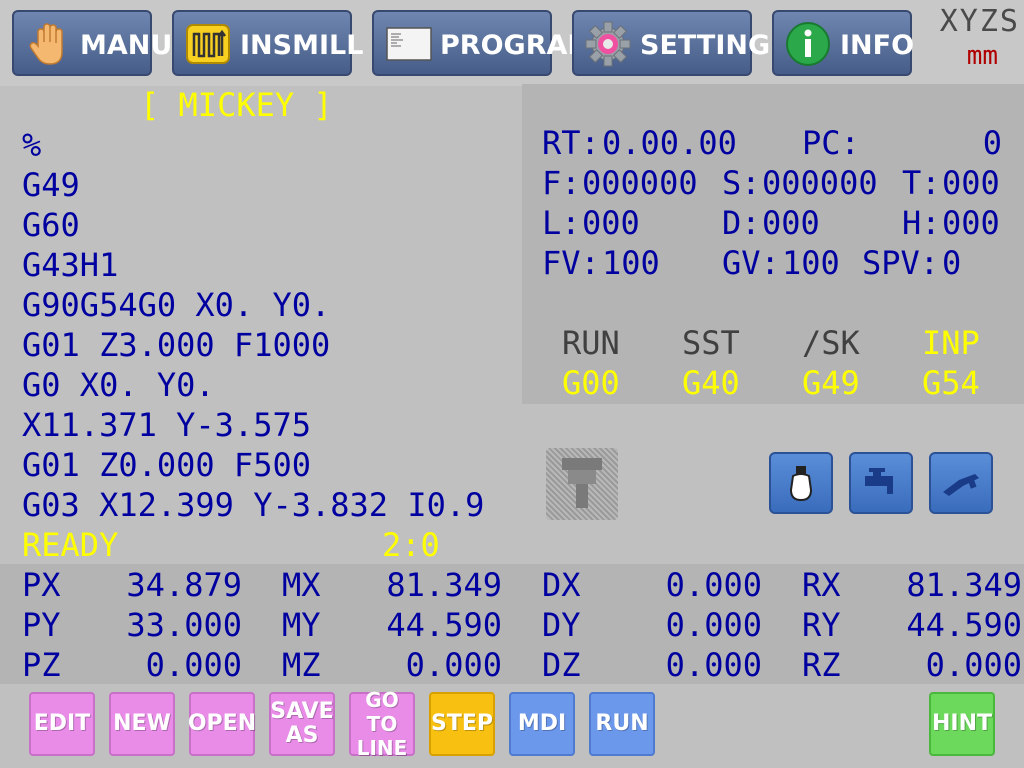 Image resolution: width=1024 pixels, height=768 pixels. Describe the element at coordinates (70, 265) in the screenshot. I see `program-line: G43H1` at that location.